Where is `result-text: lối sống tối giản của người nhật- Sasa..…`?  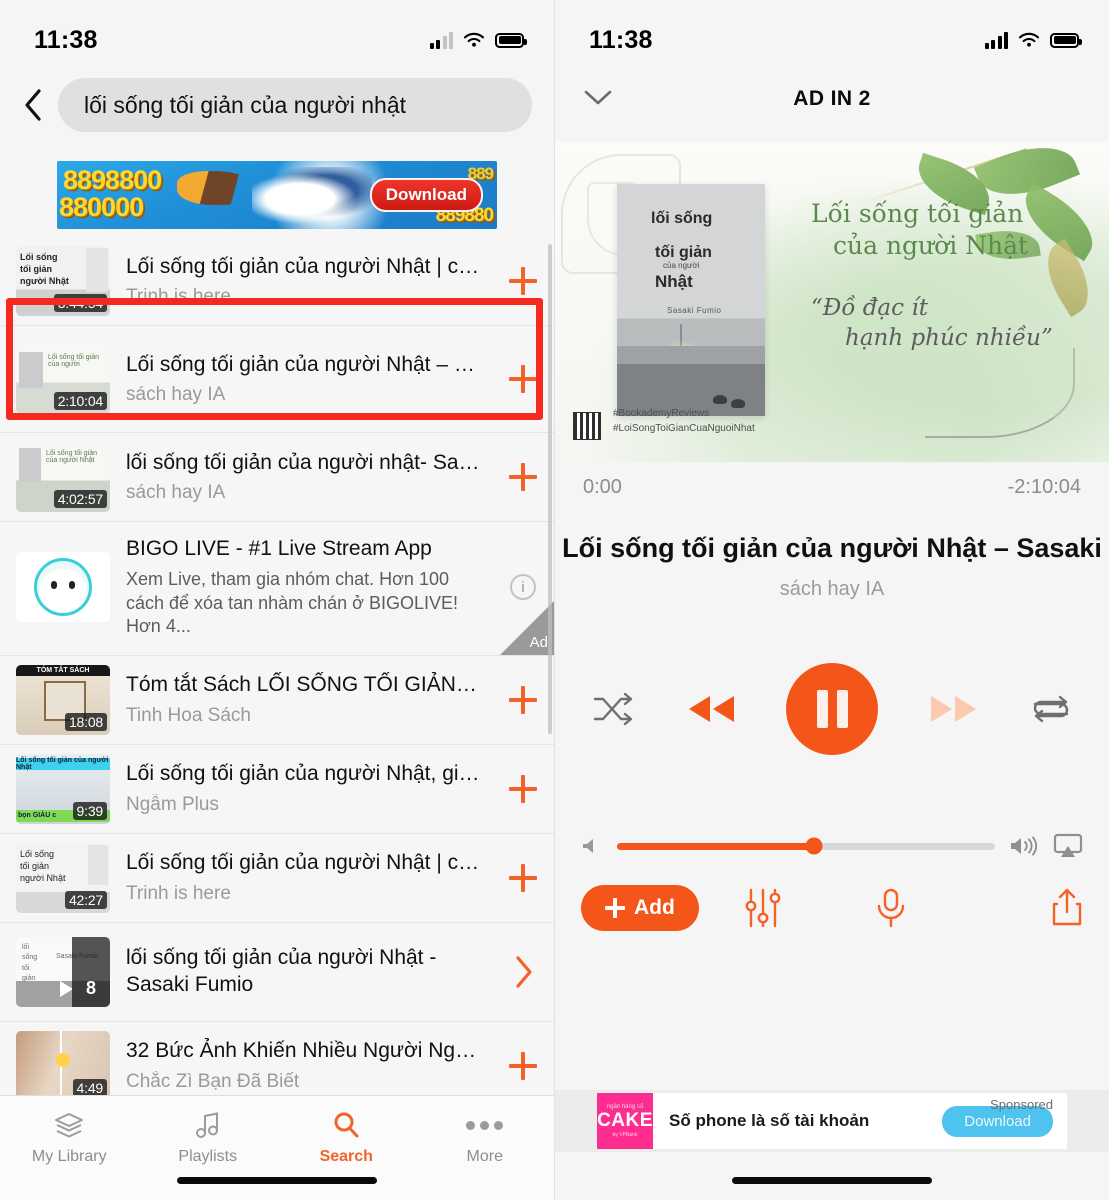 result-text: lối sống tối giản của người nhật- Sasa..… is located at coordinates (301, 477).